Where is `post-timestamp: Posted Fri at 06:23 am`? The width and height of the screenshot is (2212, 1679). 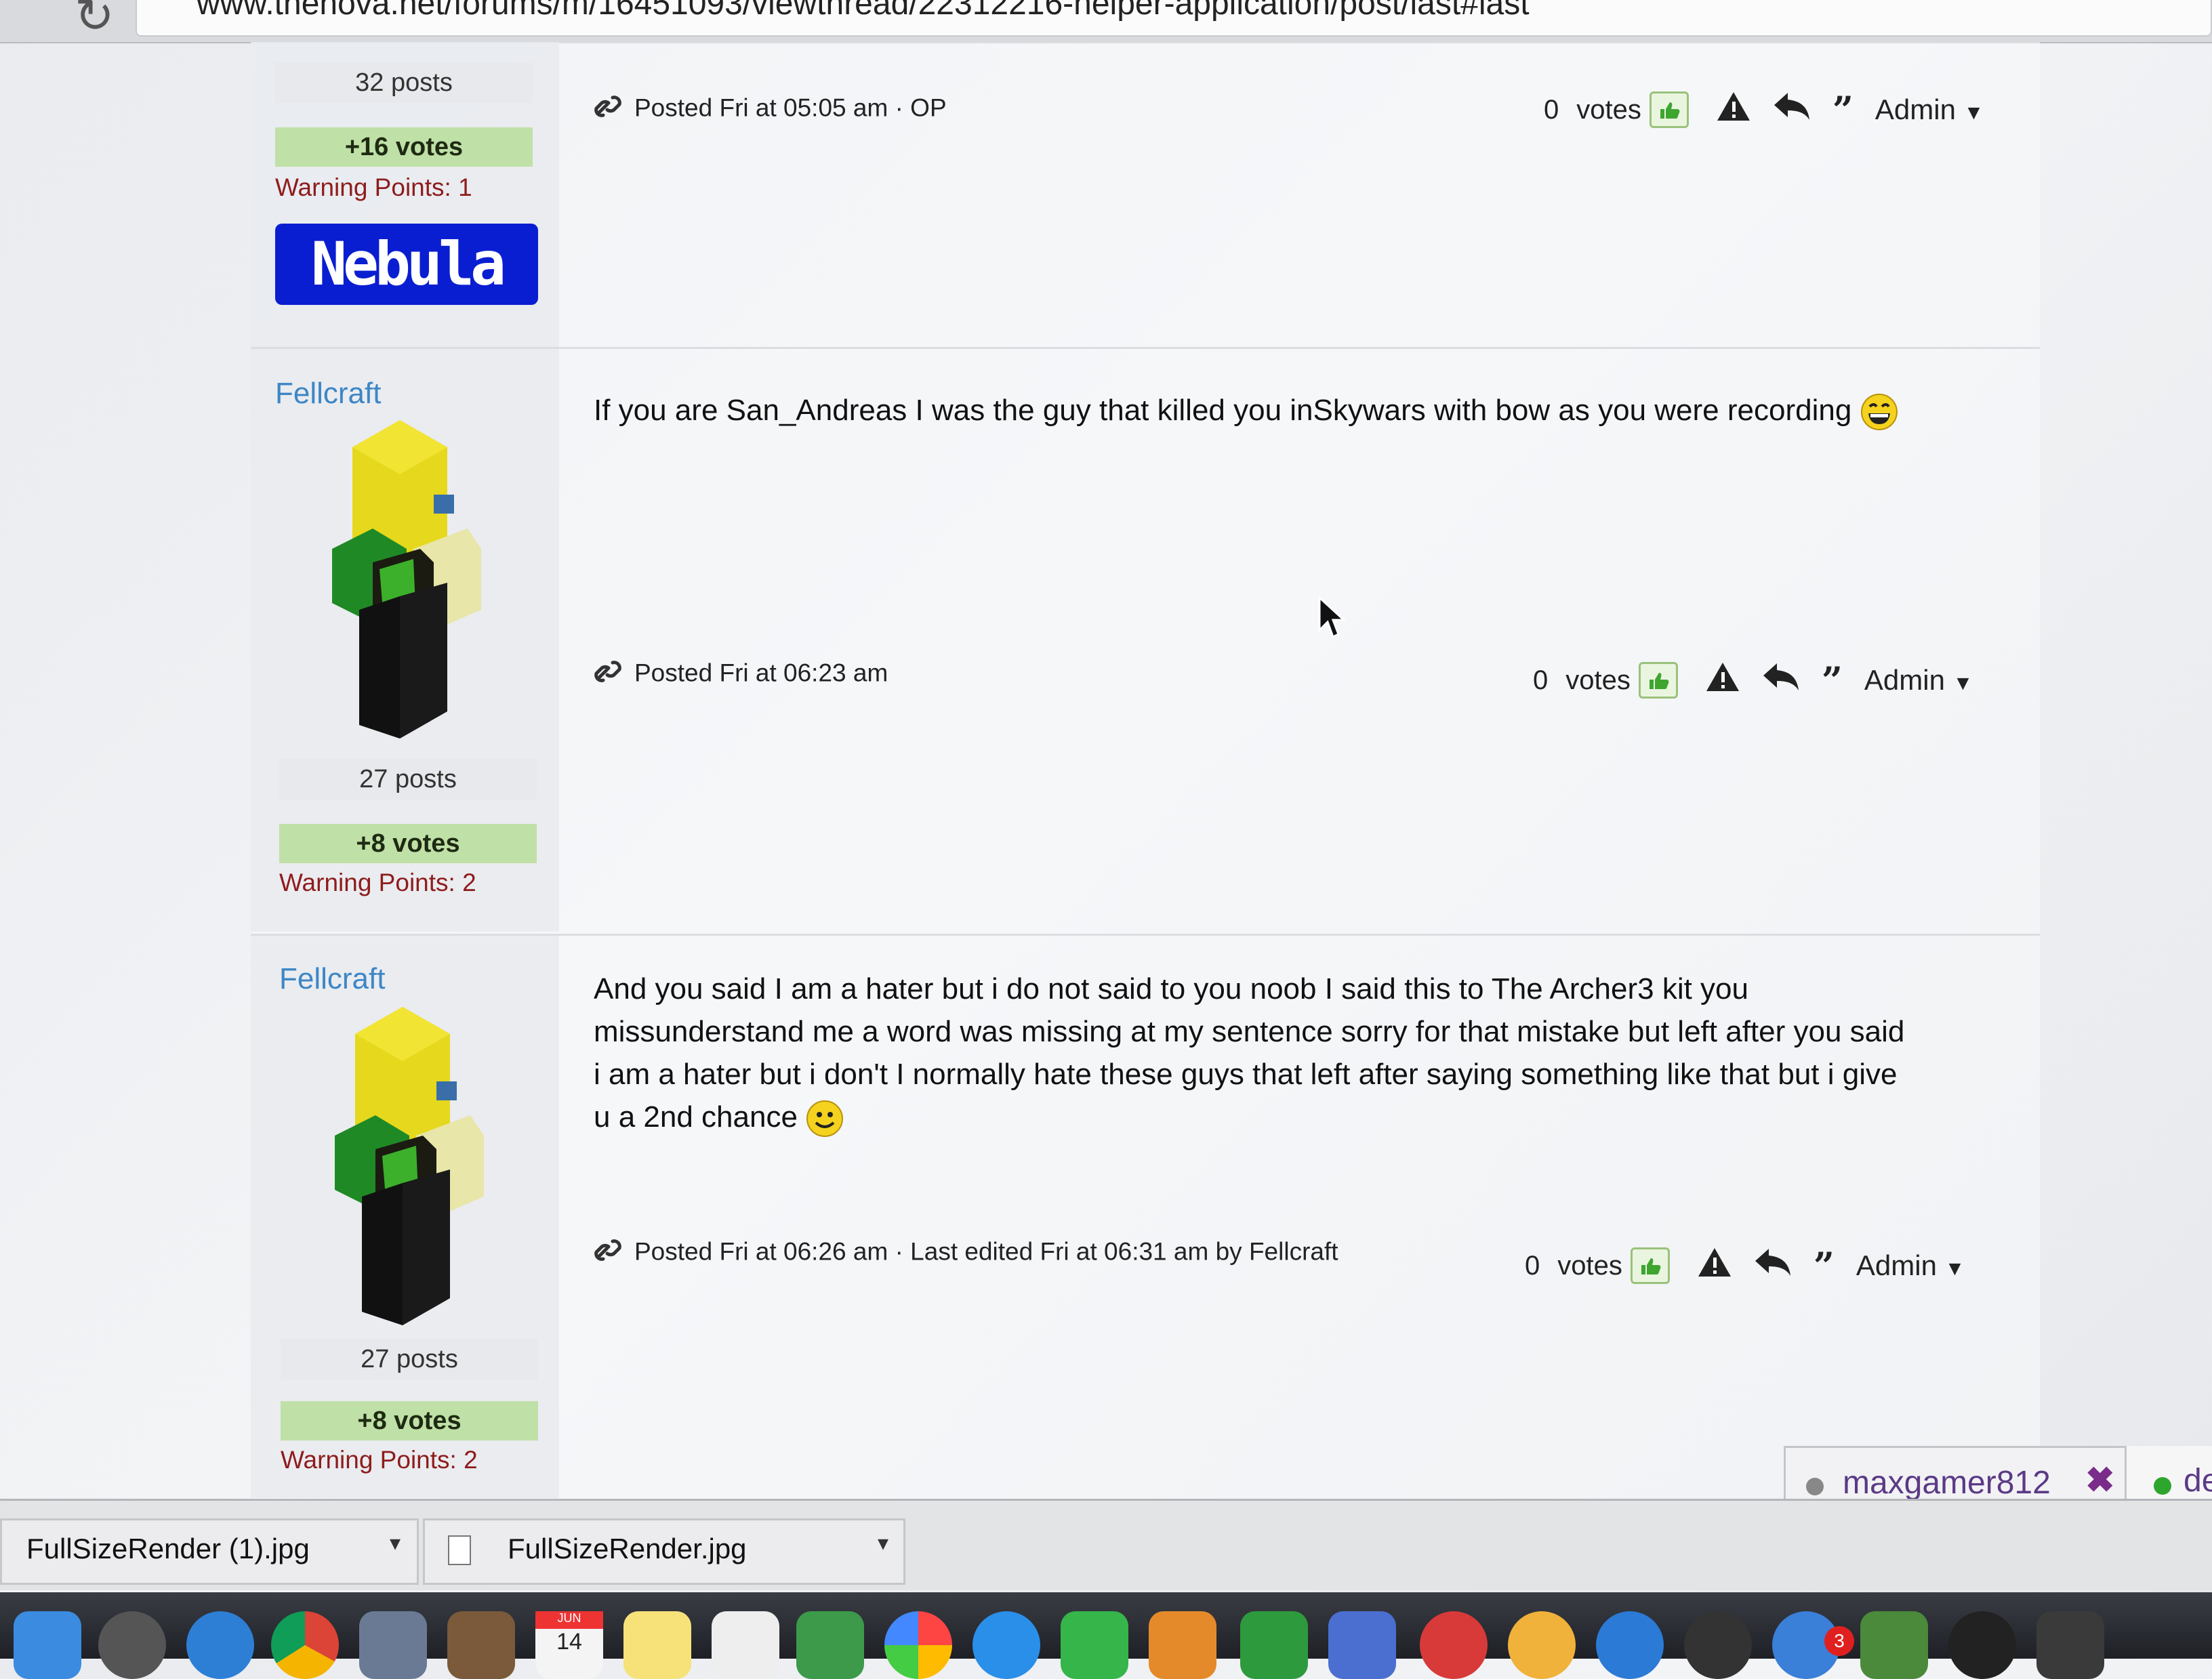
post-timestamp: Posted Fri at 06:23 am is located at coordinates (761, 673).